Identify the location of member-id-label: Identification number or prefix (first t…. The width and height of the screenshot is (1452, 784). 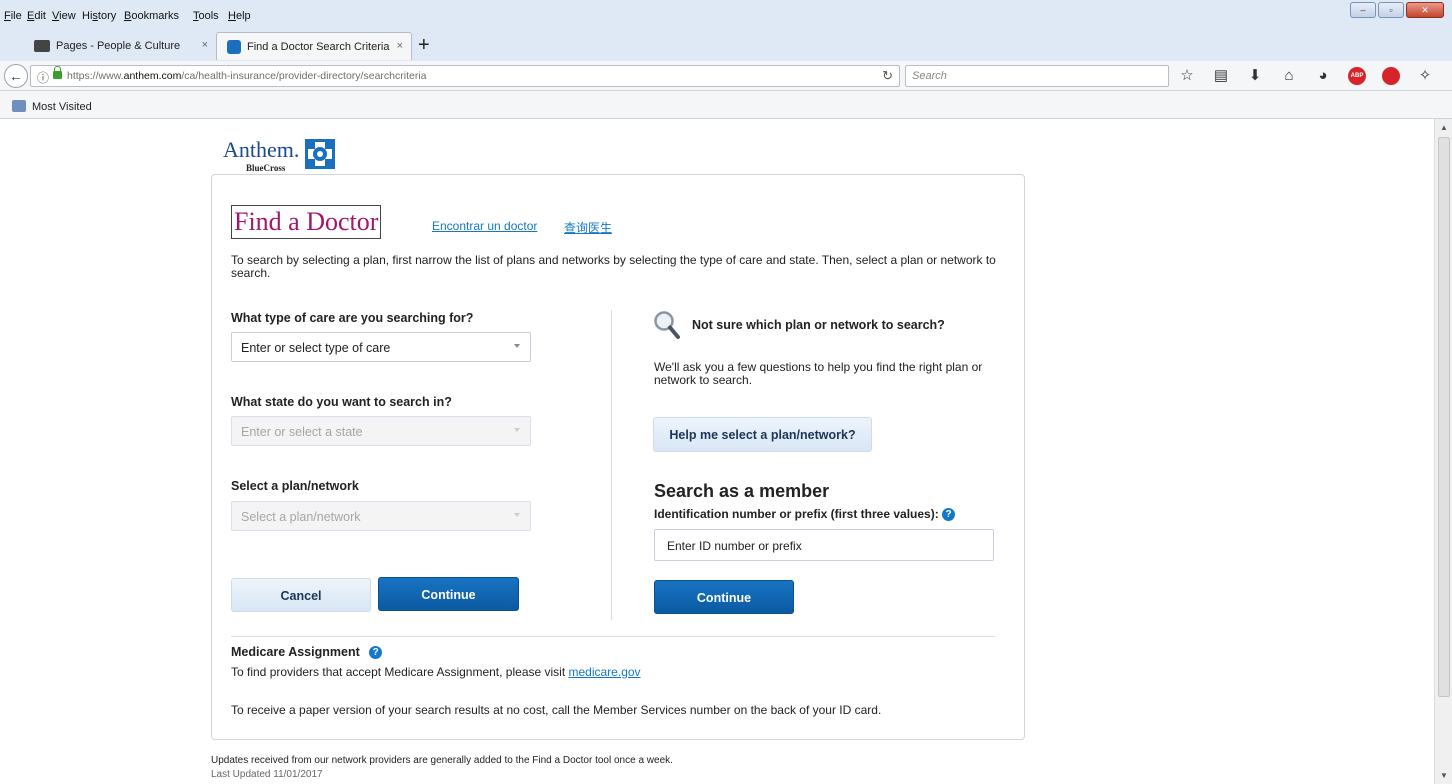
(805, 514).